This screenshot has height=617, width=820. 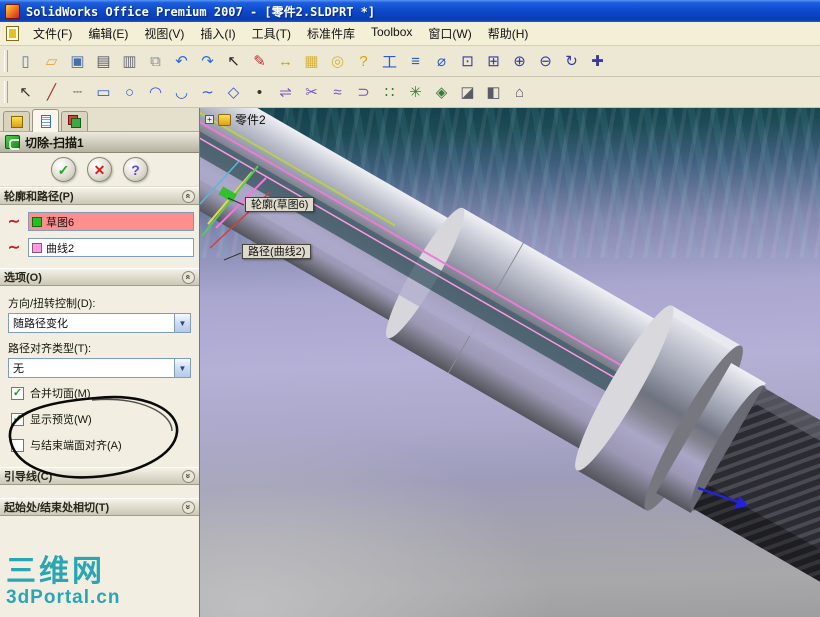 I want to click on redo-icon: ↷, so click(x=207, y=61).